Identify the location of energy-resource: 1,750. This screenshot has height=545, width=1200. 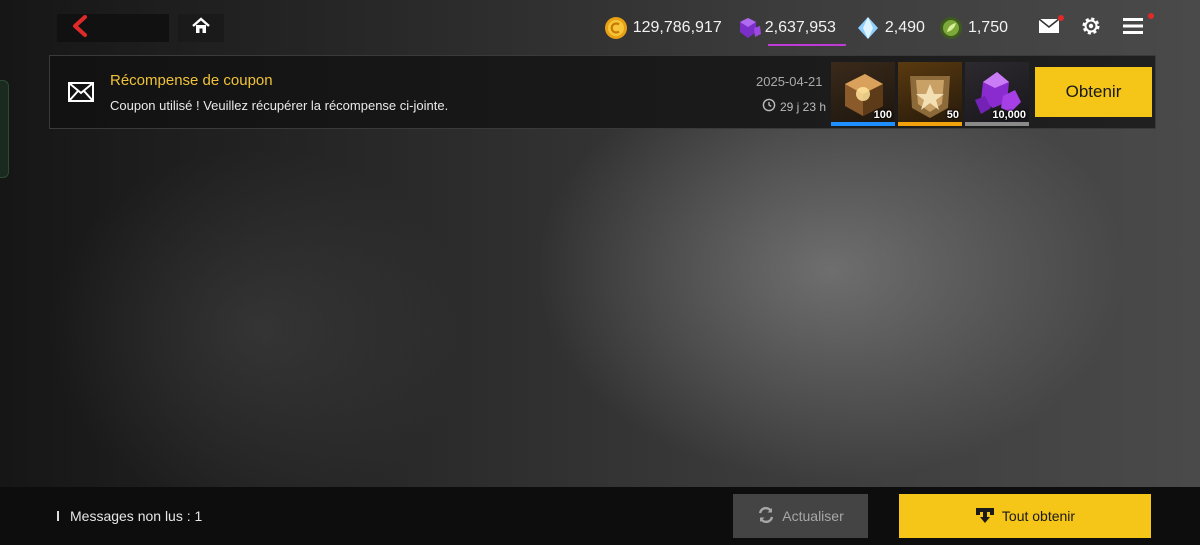
(973, 28).